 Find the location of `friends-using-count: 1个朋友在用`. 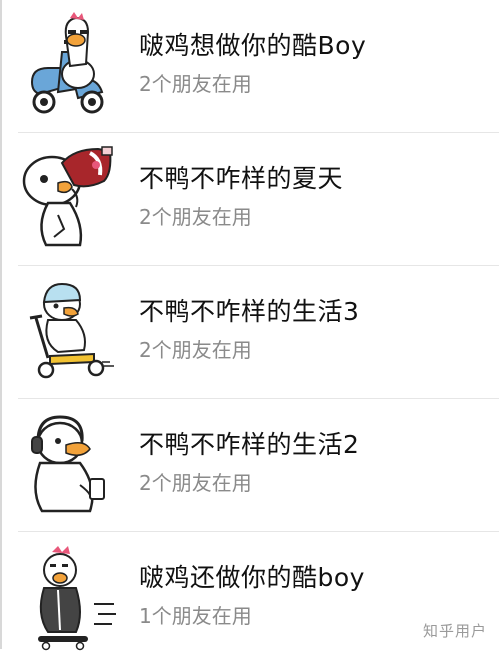

friends-using-count: 1个朋友在用 is located at coordinates (195, 616).